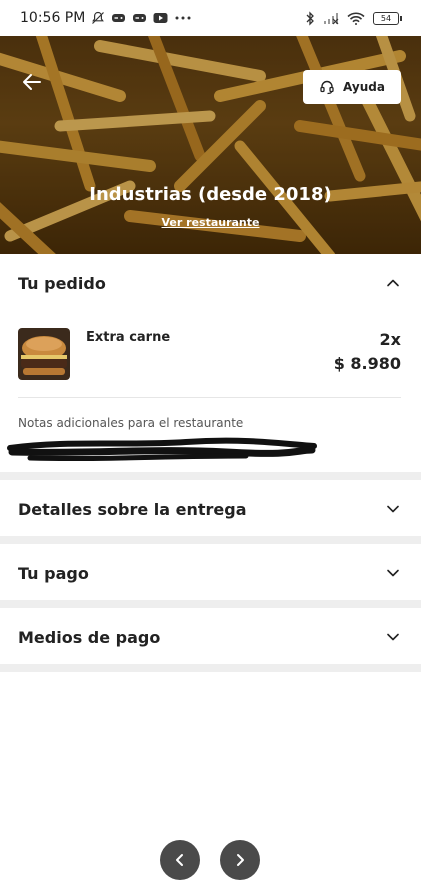 Image resolution: width=421 pixels, height=880 pixels. What do you see at coordinates (393, 283) in the screenshot?
I see `chevron-up-icon` at bounding box center [393, 283].